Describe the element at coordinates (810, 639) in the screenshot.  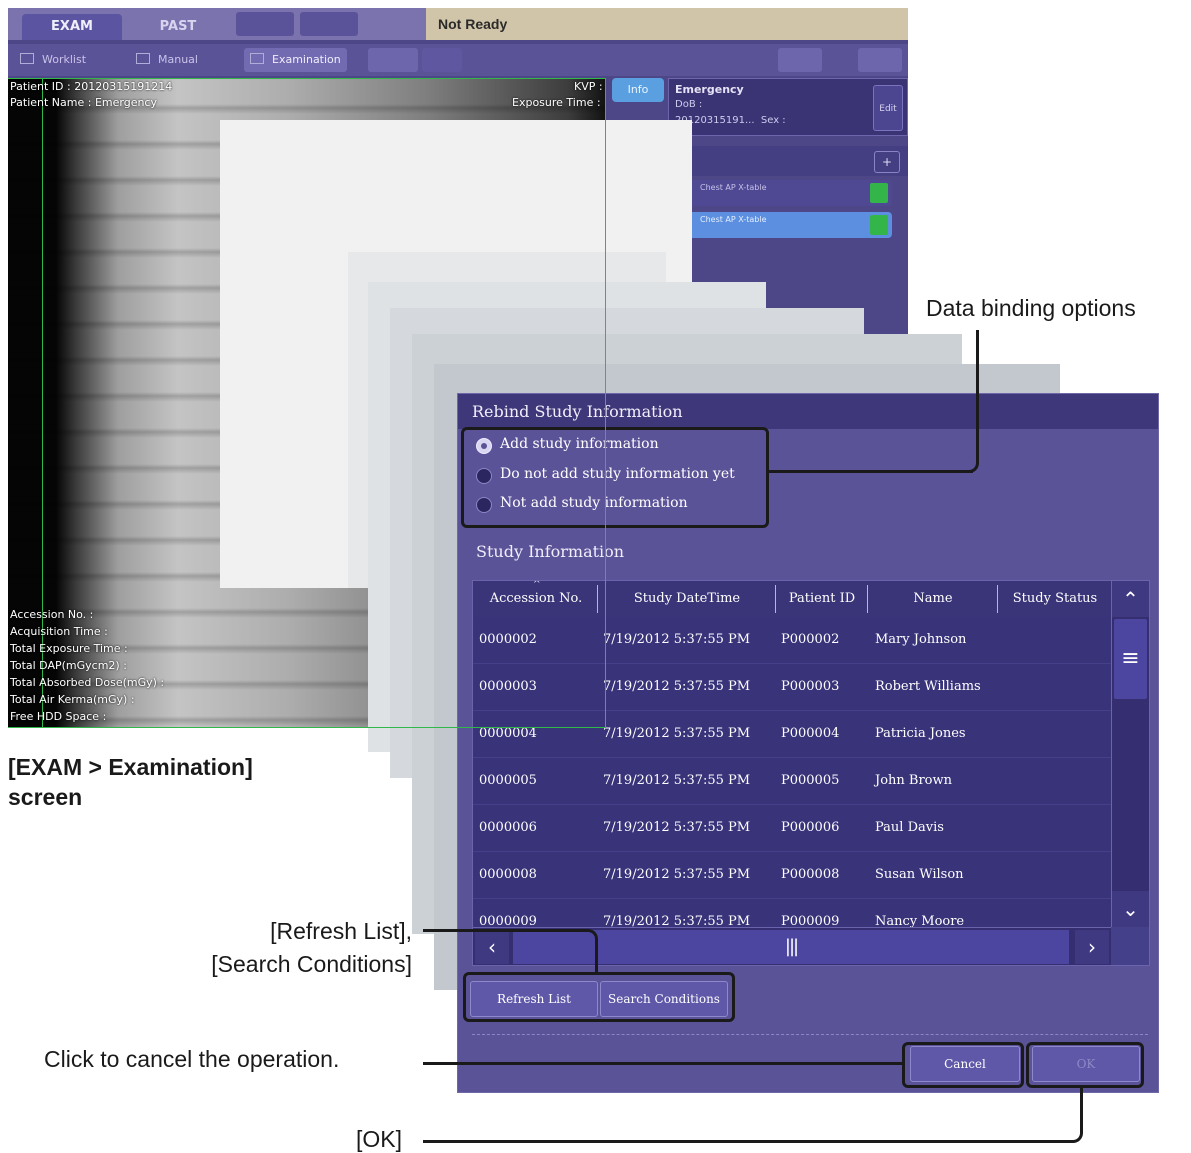
I see `cell-patient-id: P000002` at that location.